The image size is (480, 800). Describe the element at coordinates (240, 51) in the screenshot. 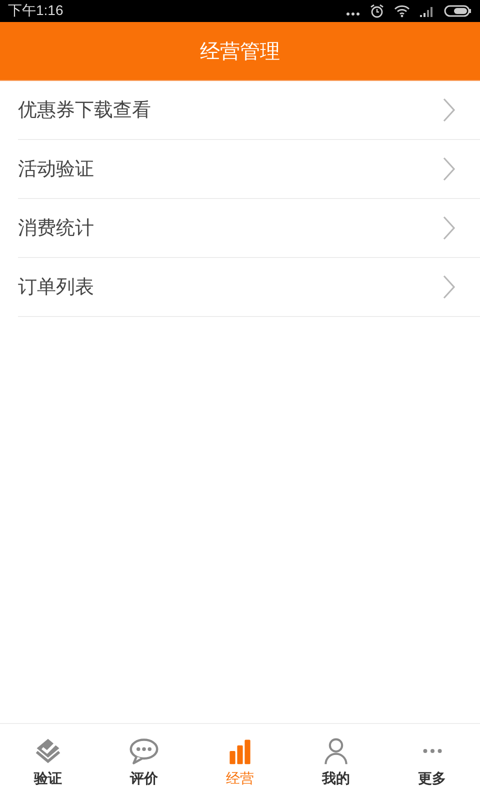

I see `header-title: 经营管理` at that location.